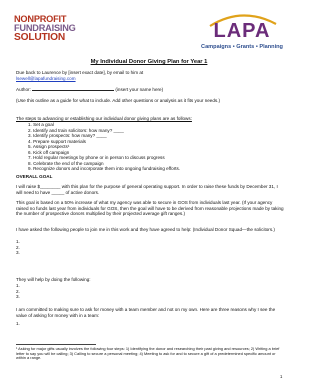 The width and height of the screenshot is (320, 386). Describe the element at coordinates (281, 376) in the screenshot. I see `page-number: 1` at that location.